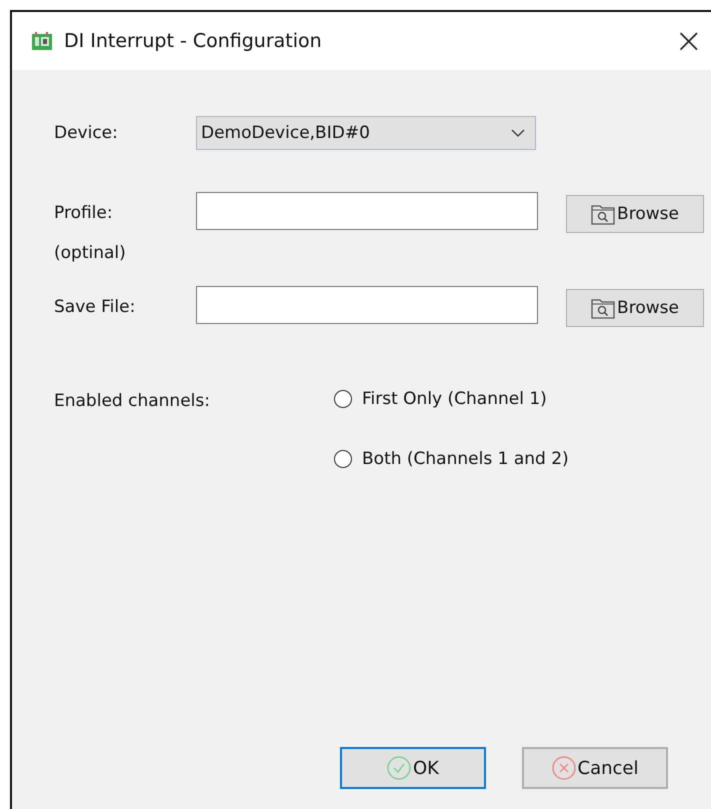 The image size is (711, 809). I want to click on field-label: Enabled channels:, so click(132, 401).